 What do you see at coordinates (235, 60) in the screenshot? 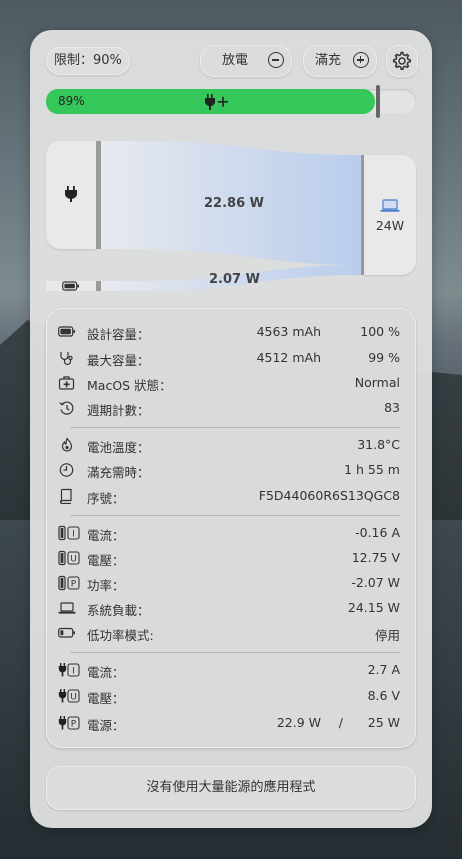
I see `discharge-label: 放電` at bounding box center [235, 60].